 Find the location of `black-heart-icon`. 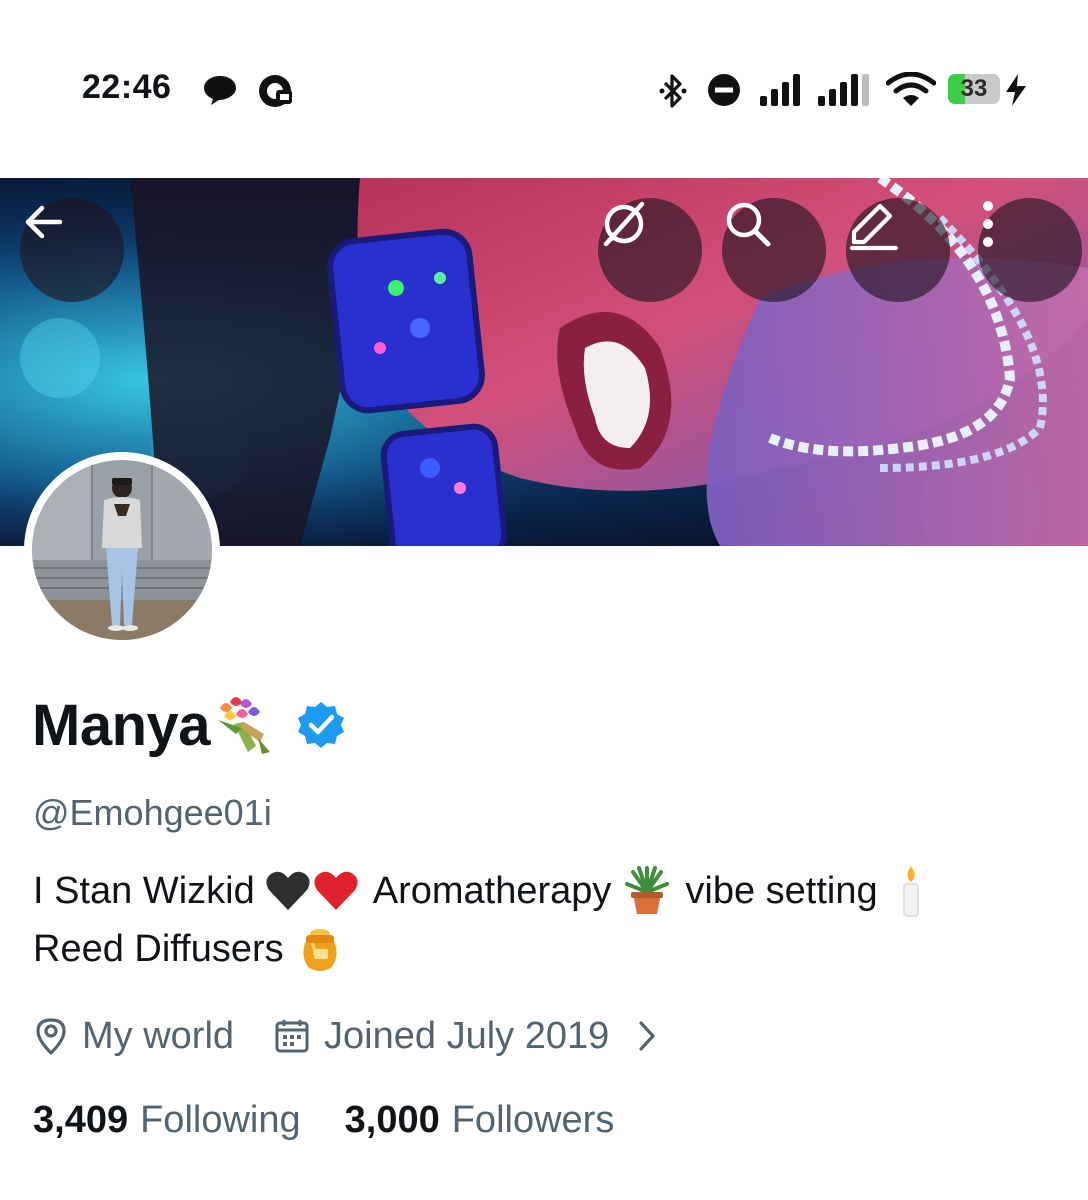

black-heart-icon is located at coordinates (288, 890).